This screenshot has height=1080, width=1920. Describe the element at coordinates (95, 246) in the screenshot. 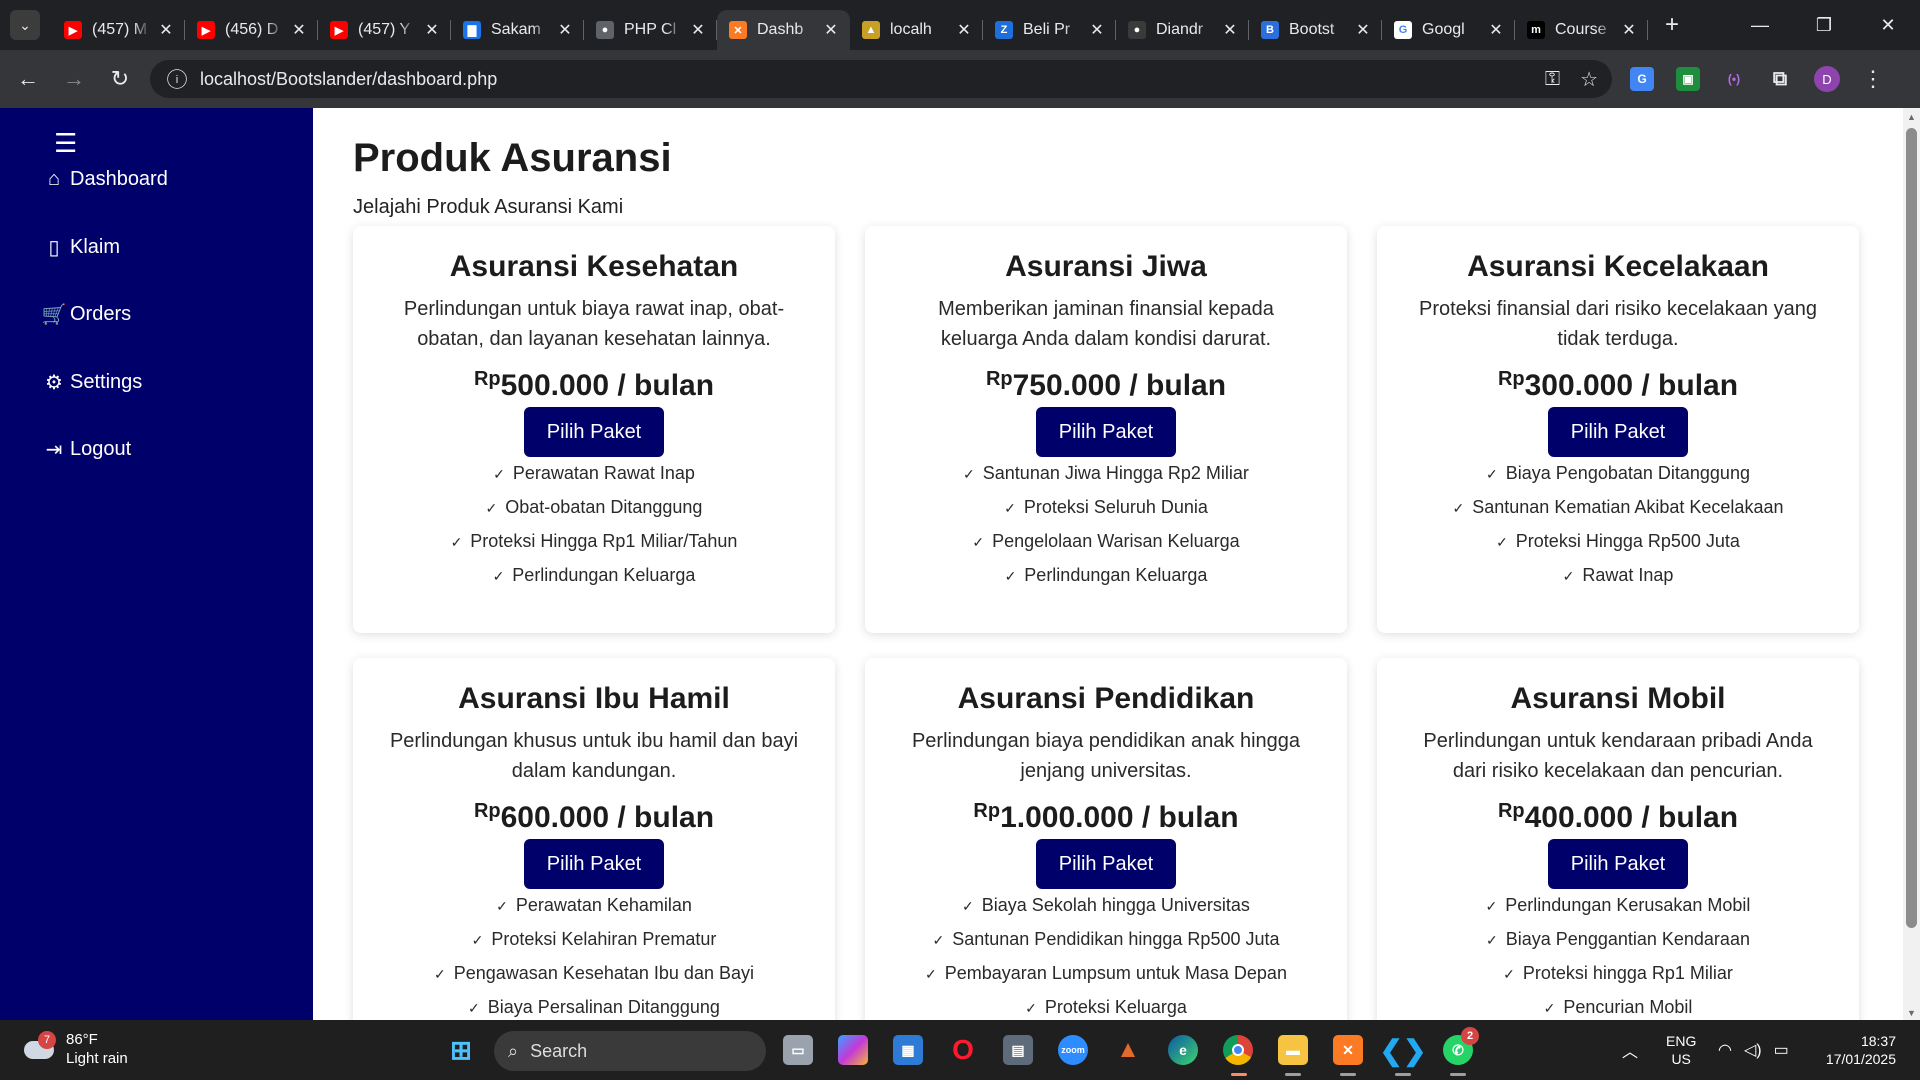

I see `sidebar-item-label: Klaim` at that location.